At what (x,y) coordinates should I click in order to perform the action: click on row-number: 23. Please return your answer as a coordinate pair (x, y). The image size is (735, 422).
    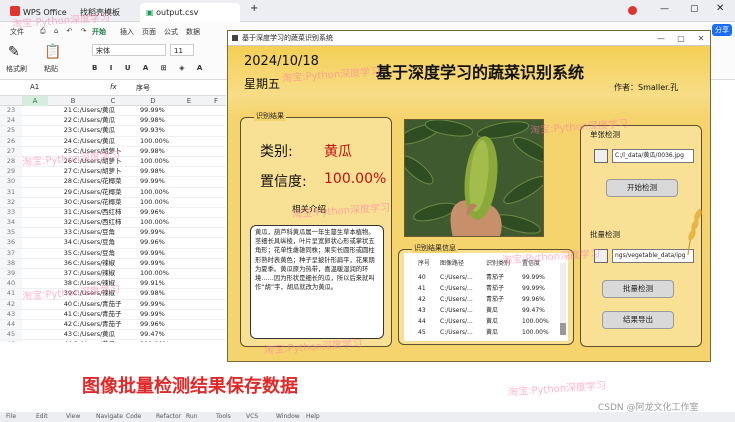
    Looking at the image, I should click on (11, 111).